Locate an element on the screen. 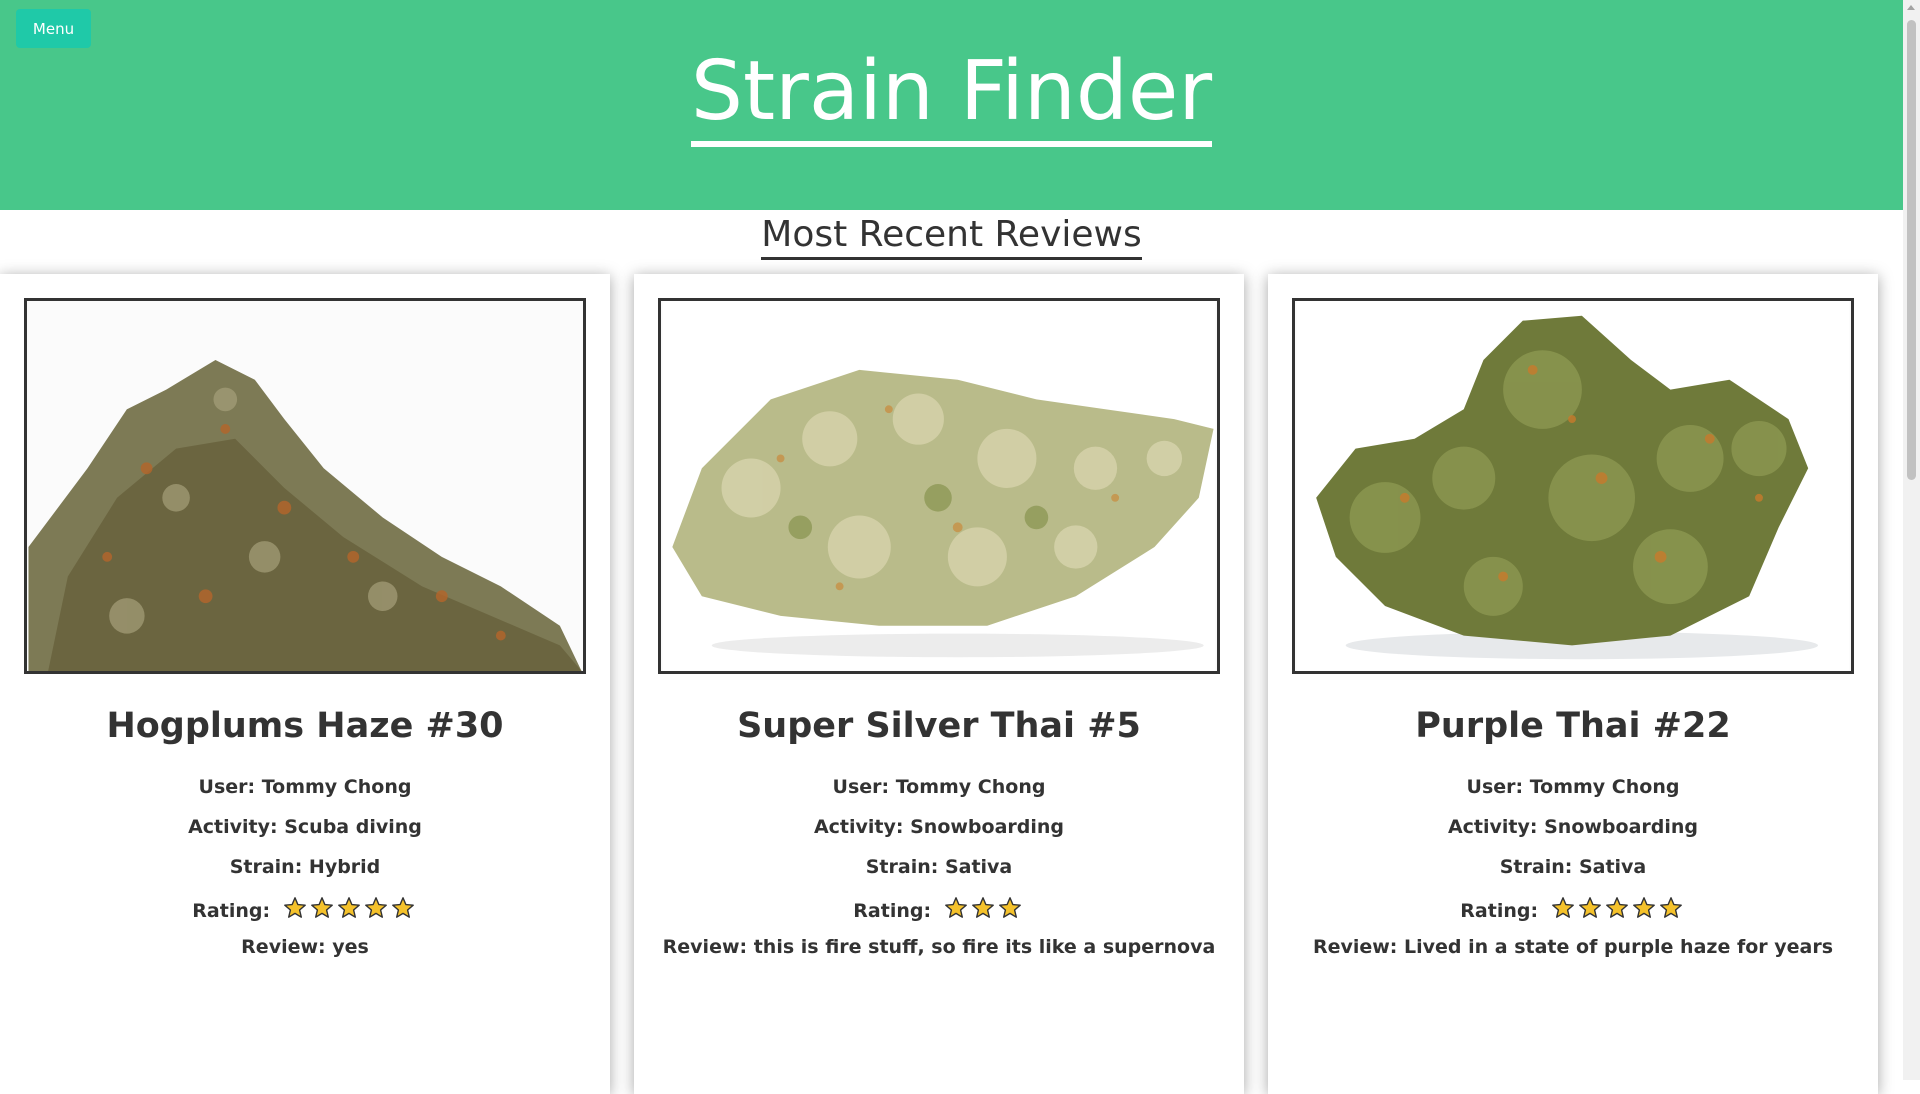 The width and height of the screenshot is (1920, 1094). strain-name: Purple Thai #22 is located at coordinates (1573, 726).